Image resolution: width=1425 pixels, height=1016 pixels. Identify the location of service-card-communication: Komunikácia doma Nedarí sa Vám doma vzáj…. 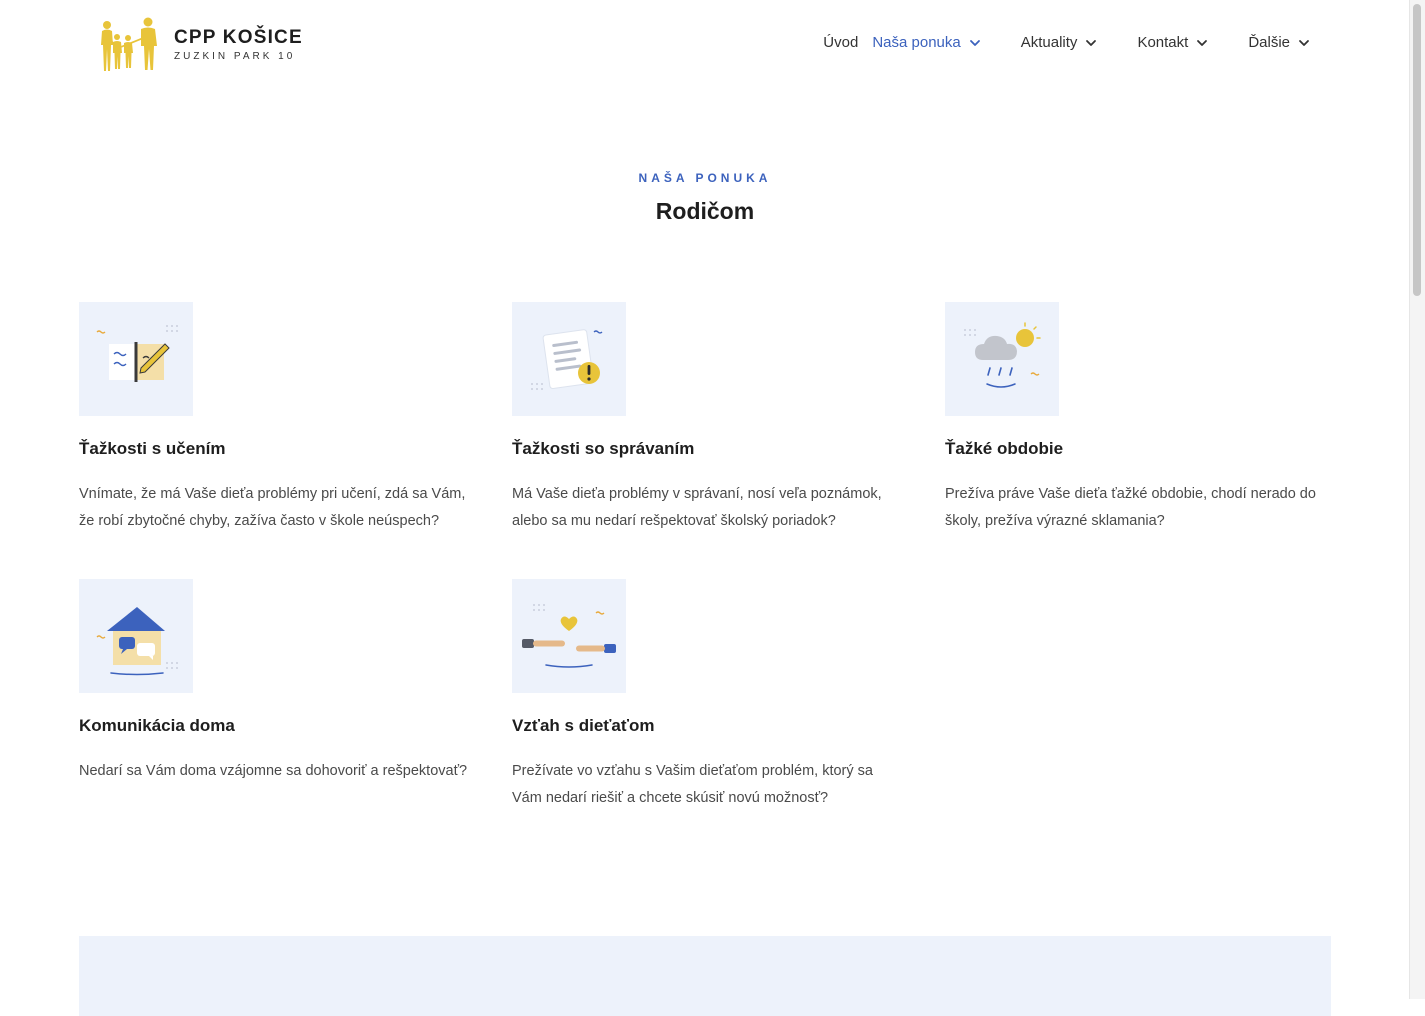
(274, 682).